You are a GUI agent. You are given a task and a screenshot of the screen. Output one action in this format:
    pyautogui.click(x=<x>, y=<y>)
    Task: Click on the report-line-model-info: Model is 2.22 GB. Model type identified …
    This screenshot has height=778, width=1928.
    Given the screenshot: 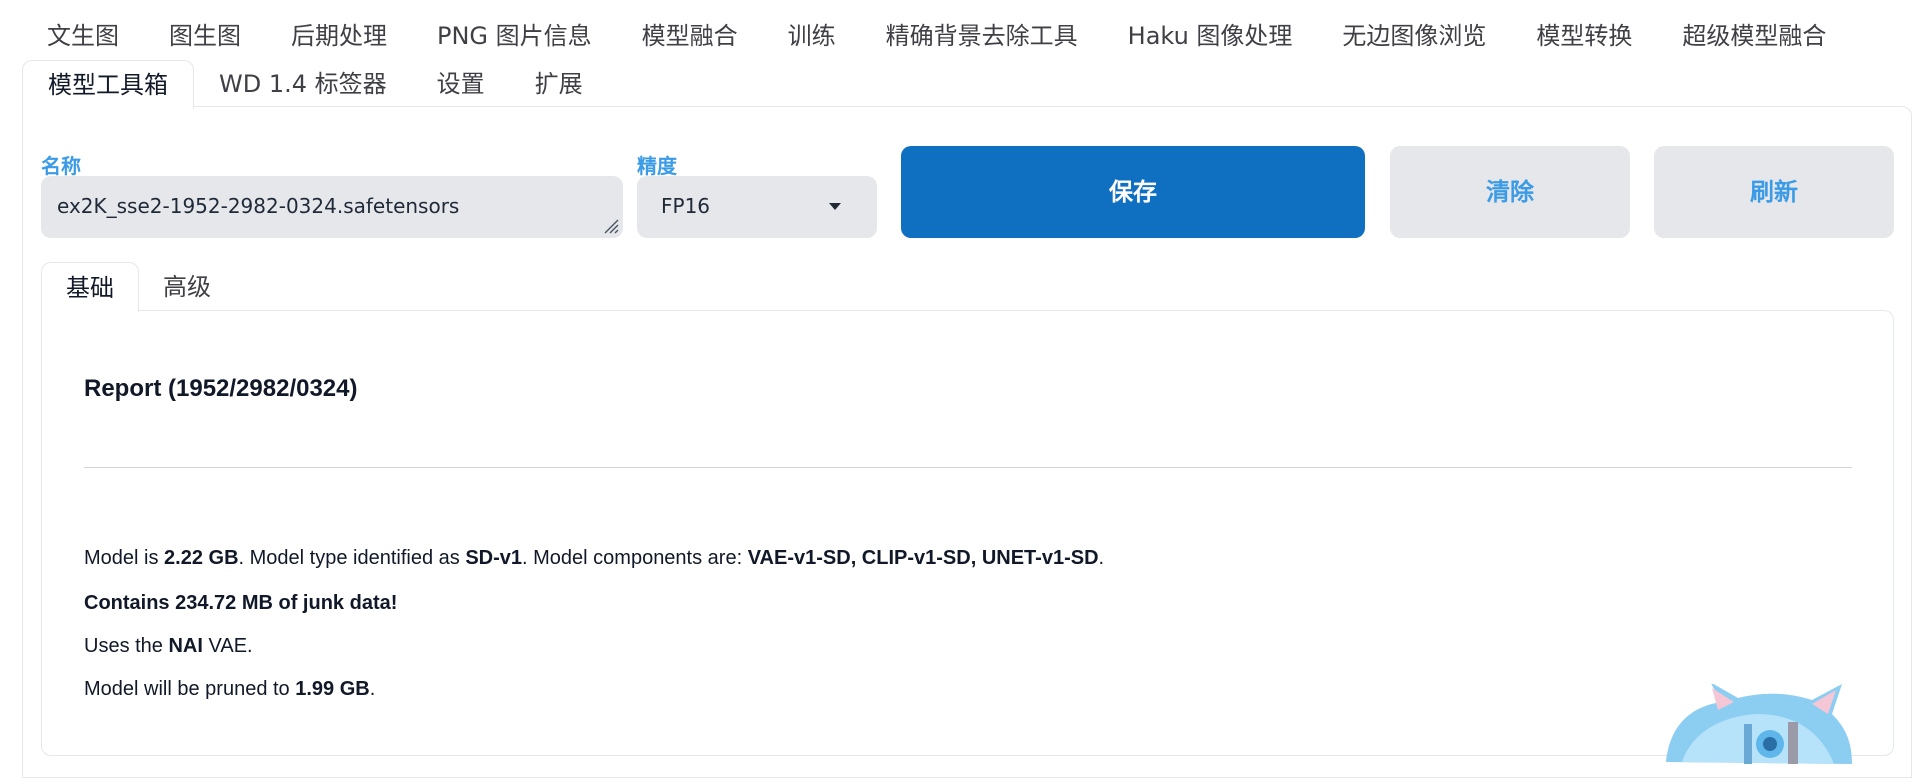 What is the action you would take?
    pyautogui.click(x=594, y=558)
    